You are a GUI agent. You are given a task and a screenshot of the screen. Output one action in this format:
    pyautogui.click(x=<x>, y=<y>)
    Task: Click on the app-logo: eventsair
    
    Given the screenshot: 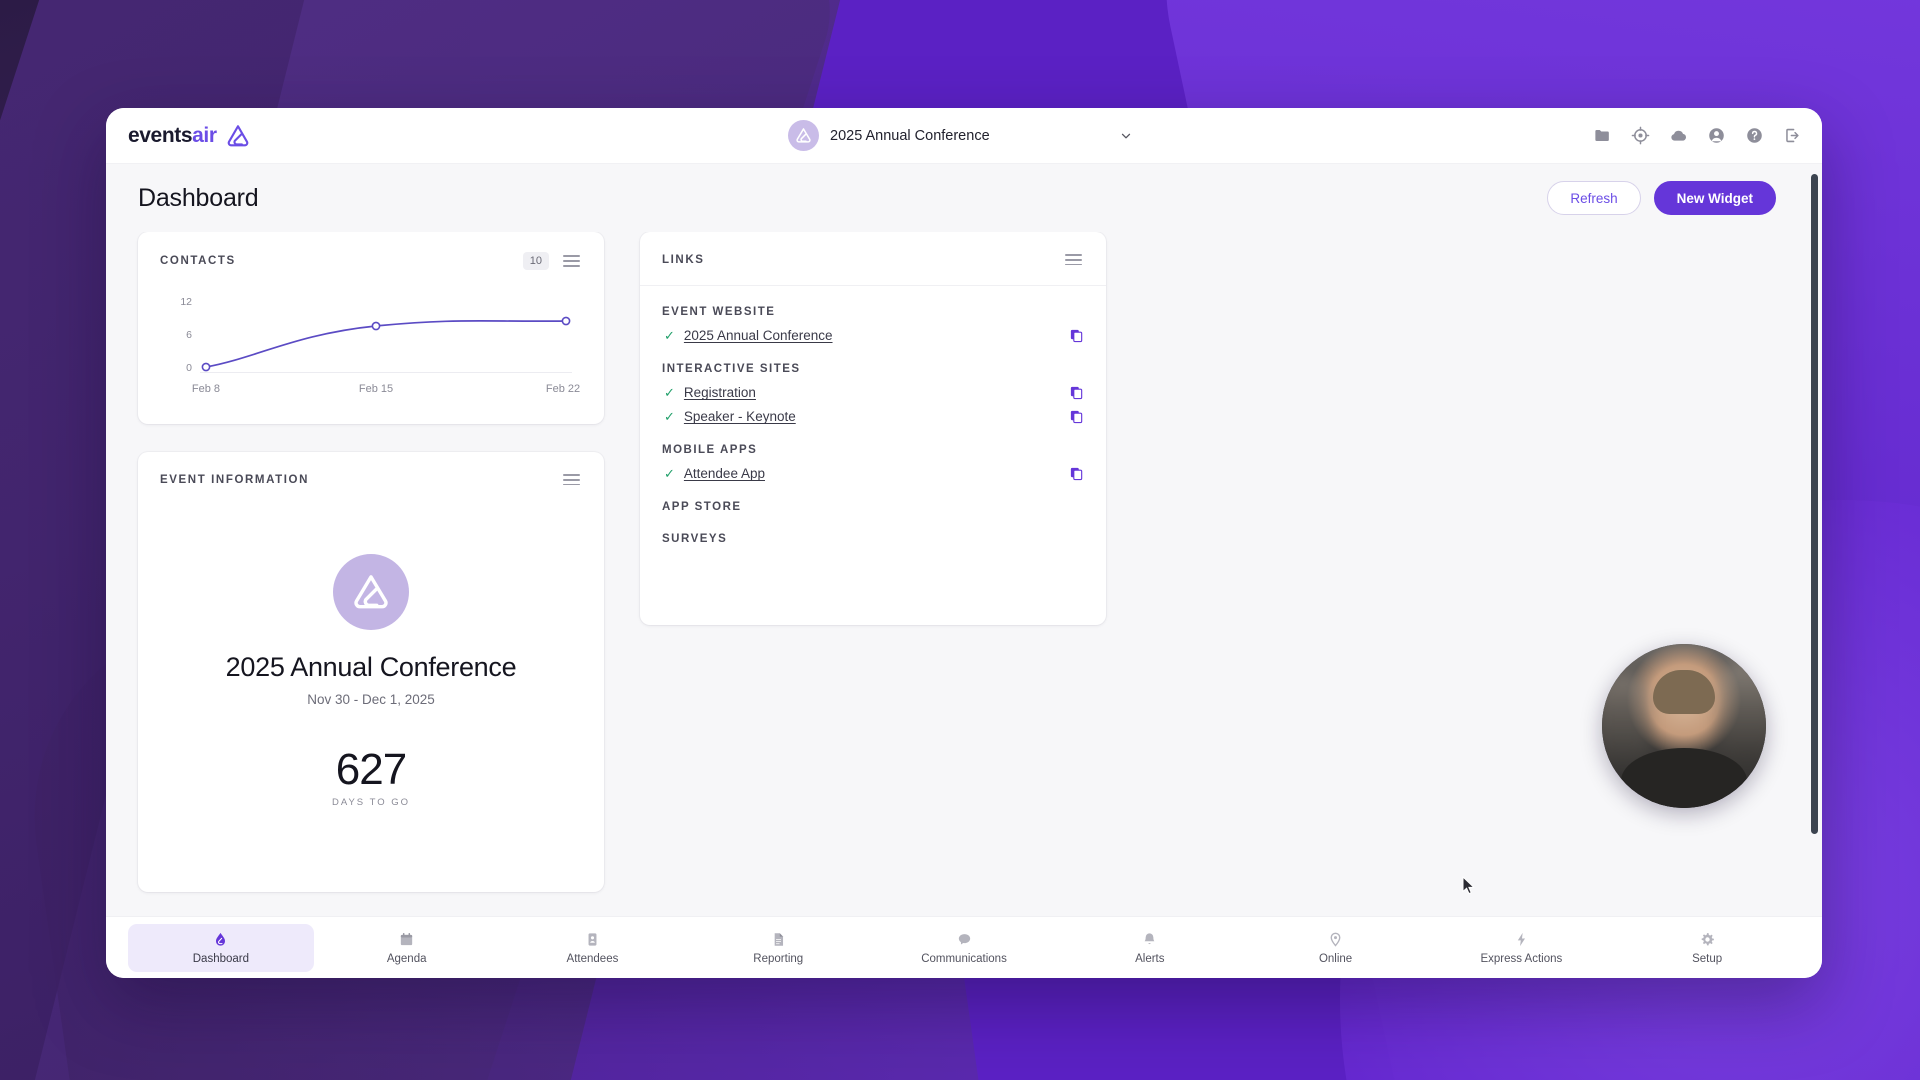 What is the action you would take?
    pyautogui.click(x=189, y=136)
    